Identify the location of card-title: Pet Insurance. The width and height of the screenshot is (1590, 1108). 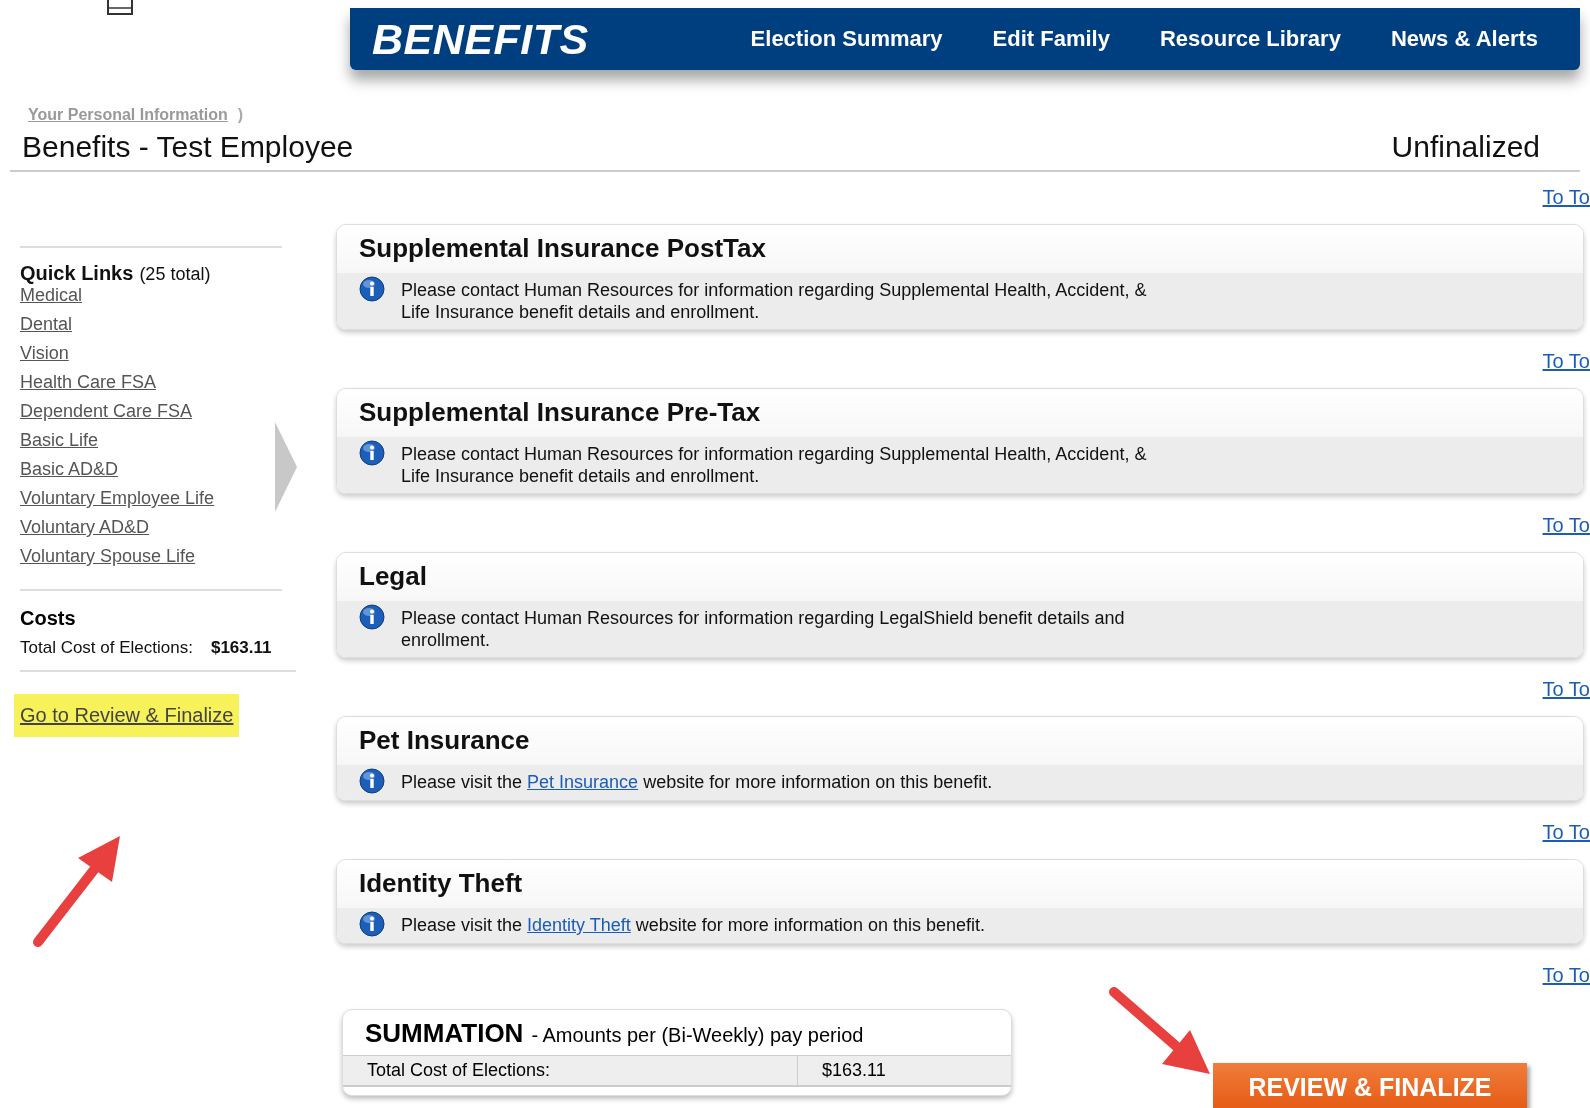
(960, 741).